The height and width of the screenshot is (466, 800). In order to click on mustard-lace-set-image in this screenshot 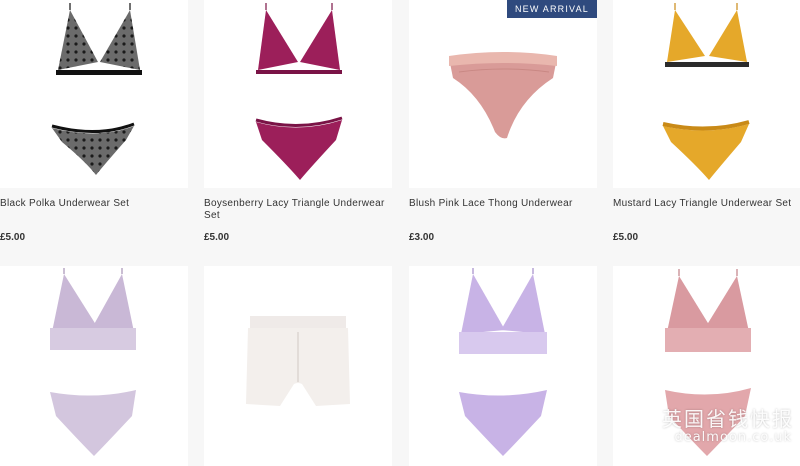, I will do `click(706, 91)`.